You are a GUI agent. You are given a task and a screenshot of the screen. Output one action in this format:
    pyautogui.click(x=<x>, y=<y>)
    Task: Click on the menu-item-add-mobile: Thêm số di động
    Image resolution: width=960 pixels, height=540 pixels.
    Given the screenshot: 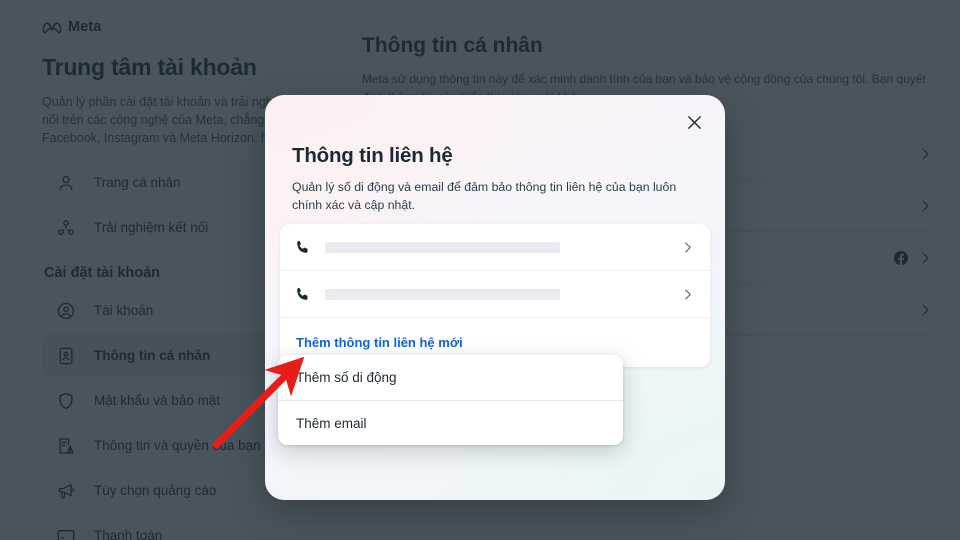 What is the action you would take?
    pyautogui.click(x=450, y=377)
    